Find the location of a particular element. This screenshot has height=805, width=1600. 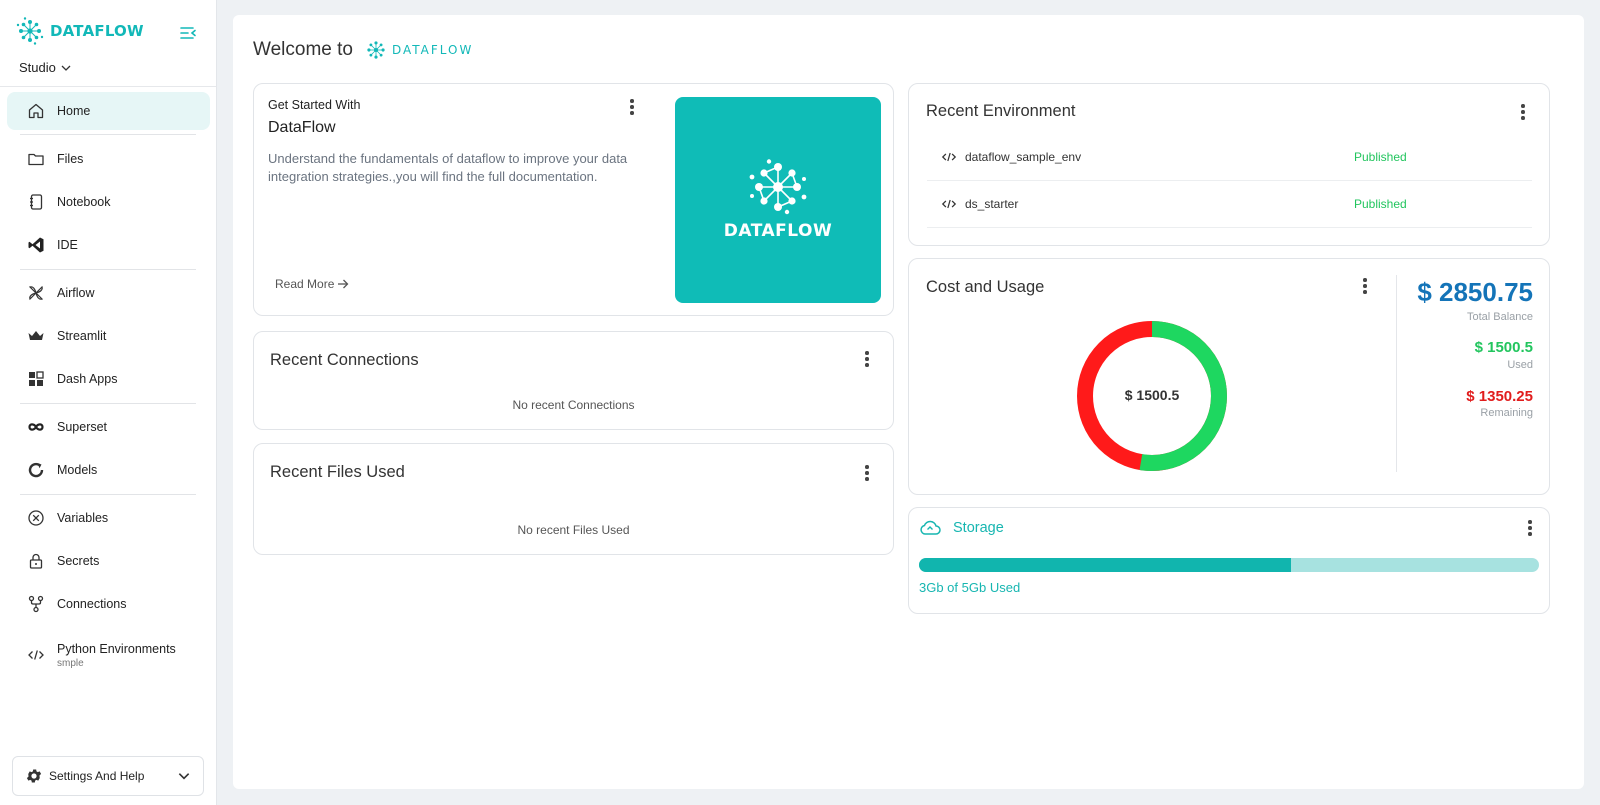

sidebar-item-text: Python Environments smple is located at coordinates (116, 655).